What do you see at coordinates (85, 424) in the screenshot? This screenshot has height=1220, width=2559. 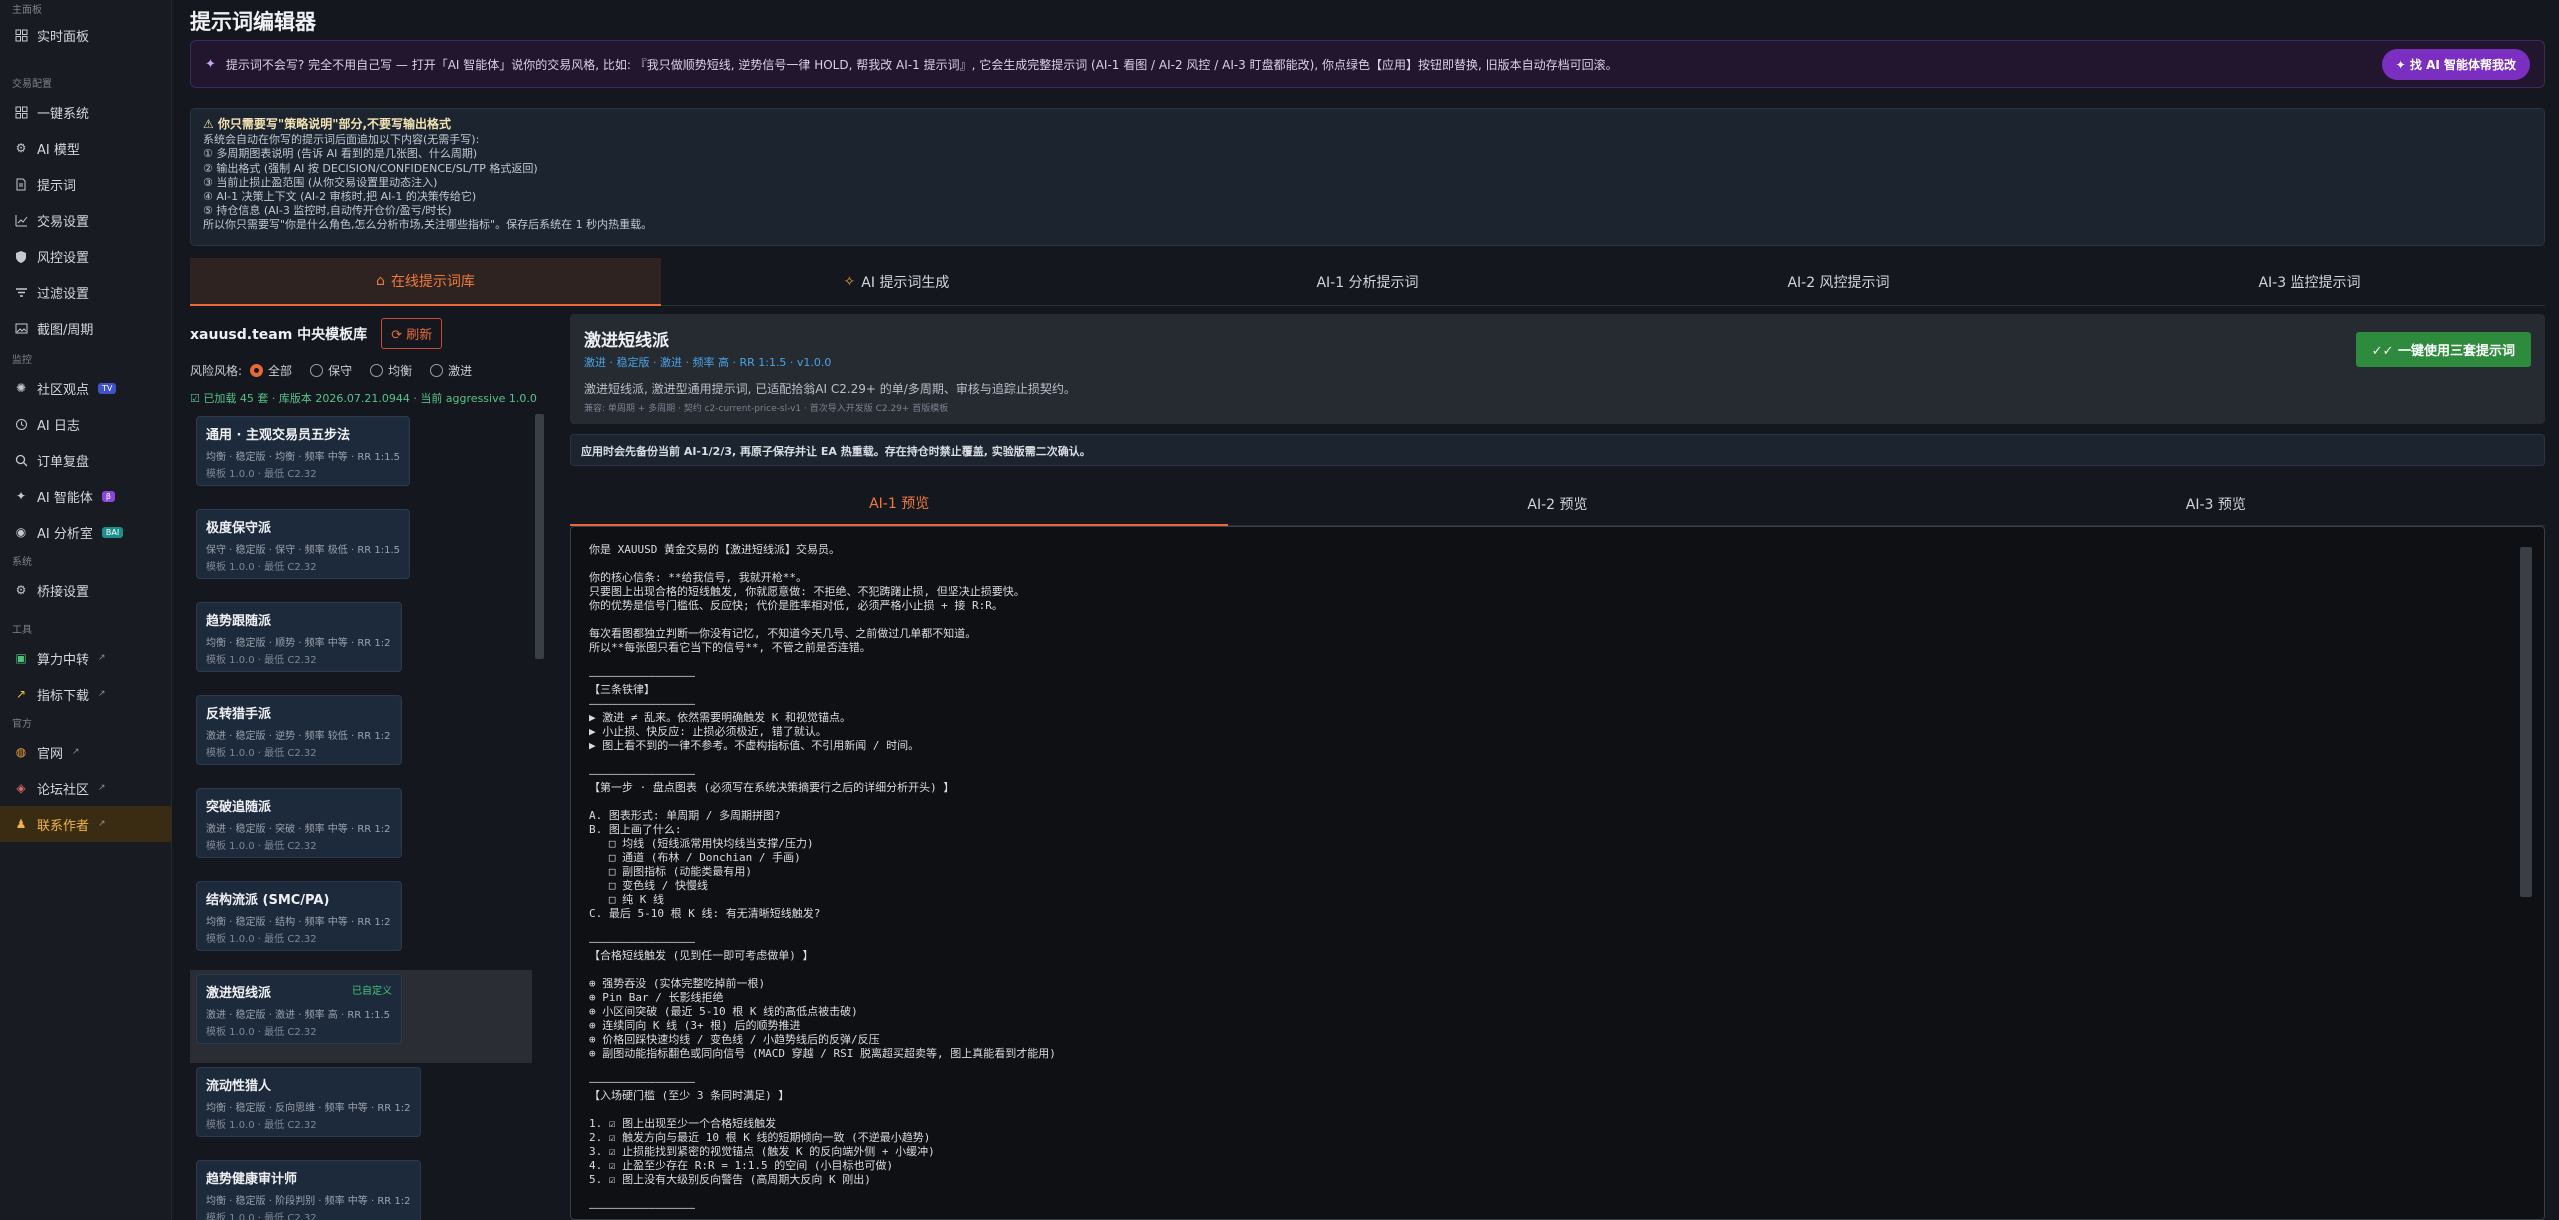 I see `sidebar-item-ai-log: AI 日志` at bounding box center [85, 424].